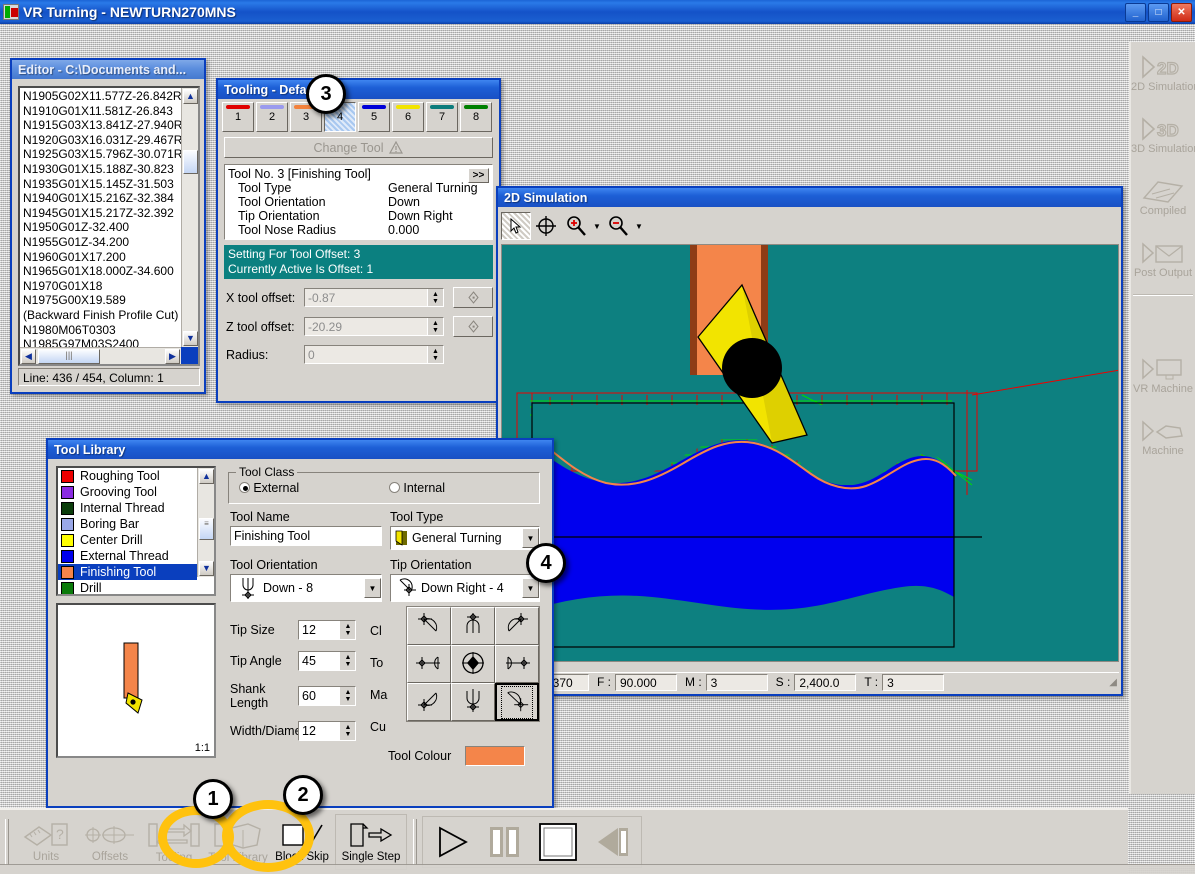 The image size is (1195, 874). What do you see at coordinates (452, 842) in the screenshot?
I see `play-button` at bounding box center [452, 842].